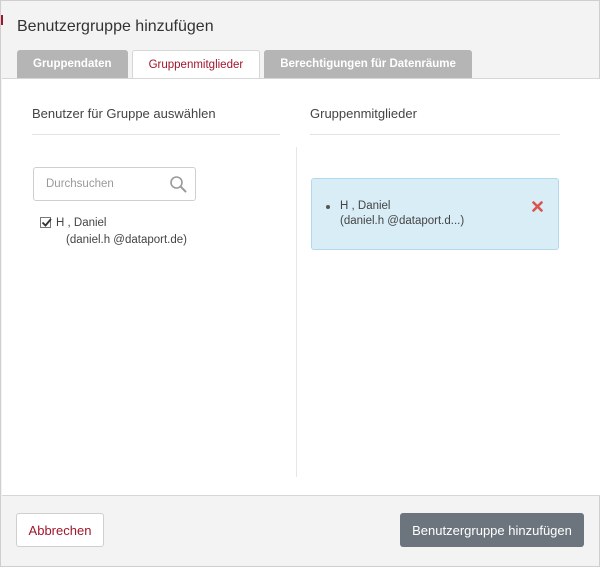  I want to click on check-icon, so click(46, 222).